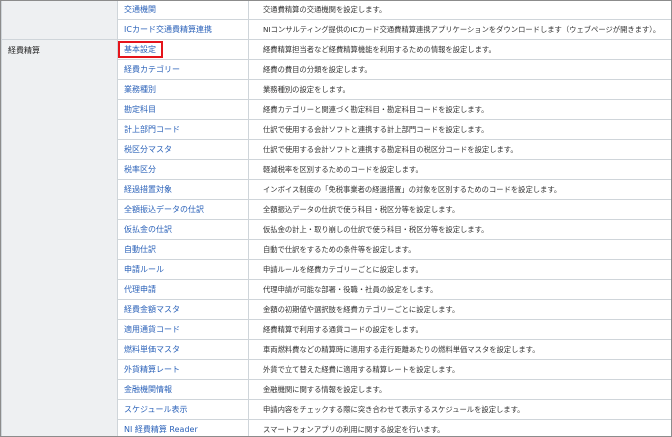 The width and height of the screenshot is (672, 437). I want to click on setting-name-cell: ICカード交通費精算連携, so click(183, 29).